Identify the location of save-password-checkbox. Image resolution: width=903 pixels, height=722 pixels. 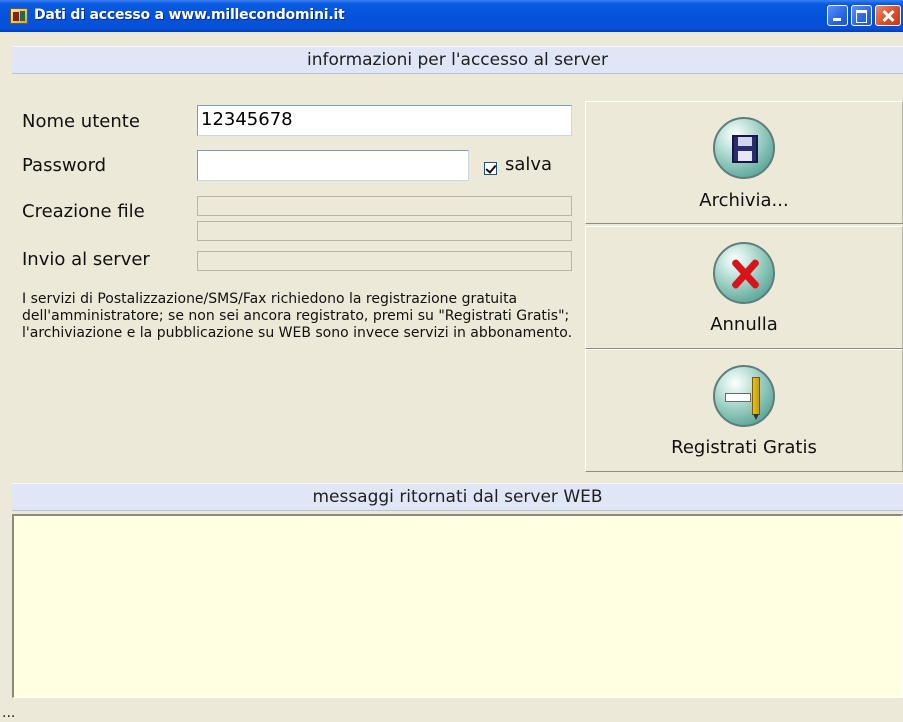
(490, 168).